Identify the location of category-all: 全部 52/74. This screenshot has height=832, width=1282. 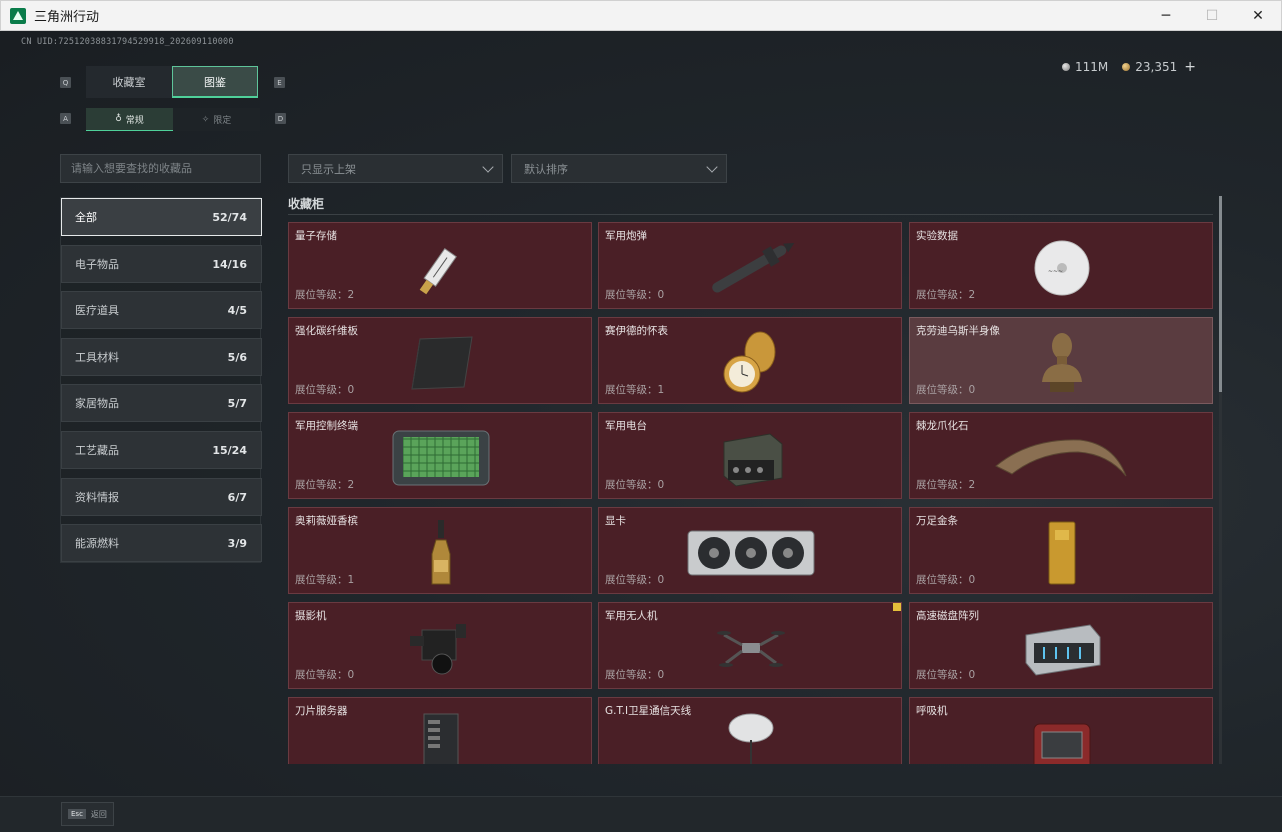
(161, 217).